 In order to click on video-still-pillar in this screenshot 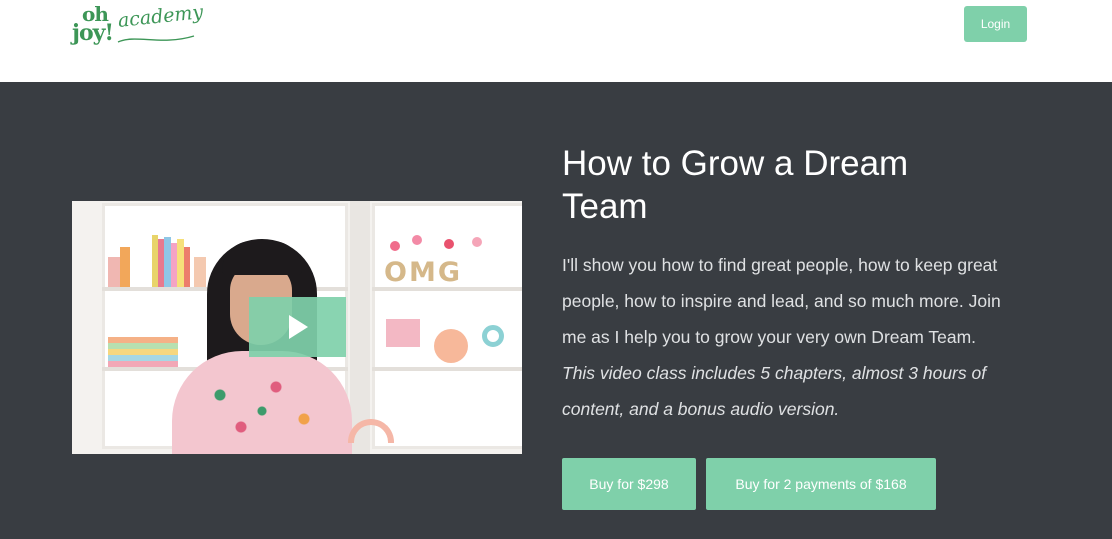, I will do `click(360, 327)`.